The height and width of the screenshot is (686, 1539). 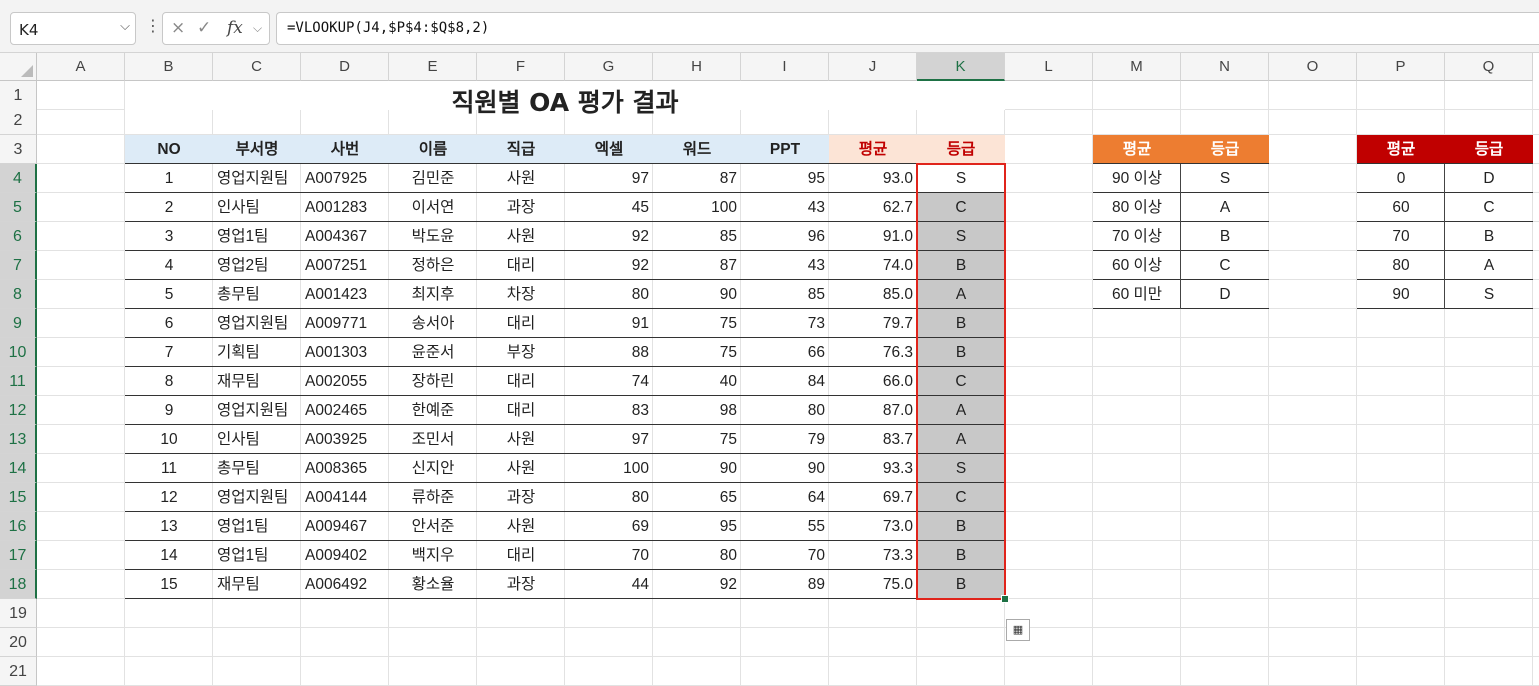 What do you see at coordinates (345, 67) in the screenshot?
I see `column-header-d: D` at bounding box center [345, 67].